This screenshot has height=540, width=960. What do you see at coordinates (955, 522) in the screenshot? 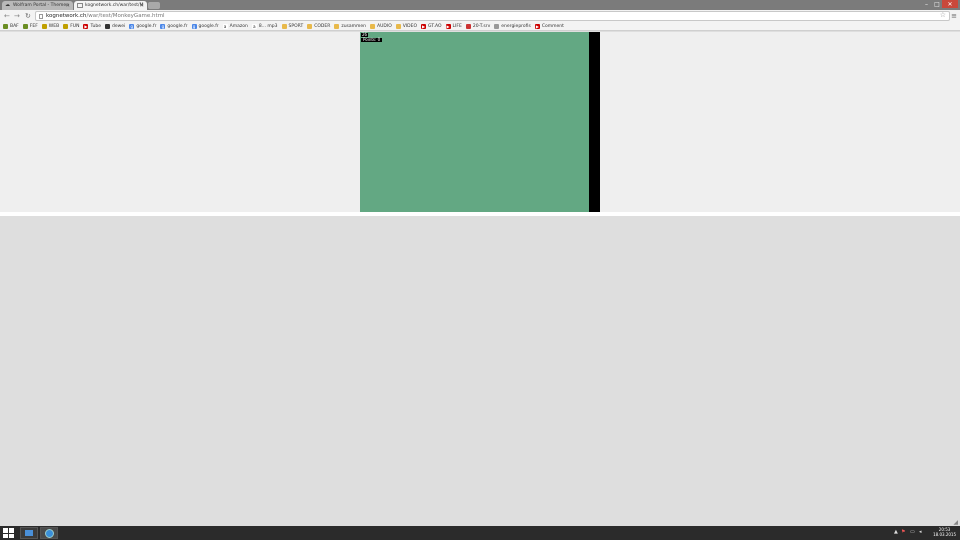
I see `resize-grip-icon: ◢` at bounding box center [955, 522].